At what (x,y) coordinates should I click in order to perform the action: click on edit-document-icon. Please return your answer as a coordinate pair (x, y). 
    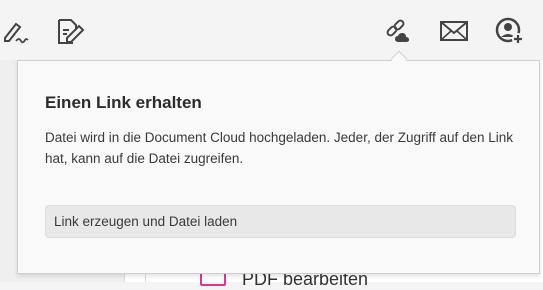
    Looking at the image, I should click on (69, 31).